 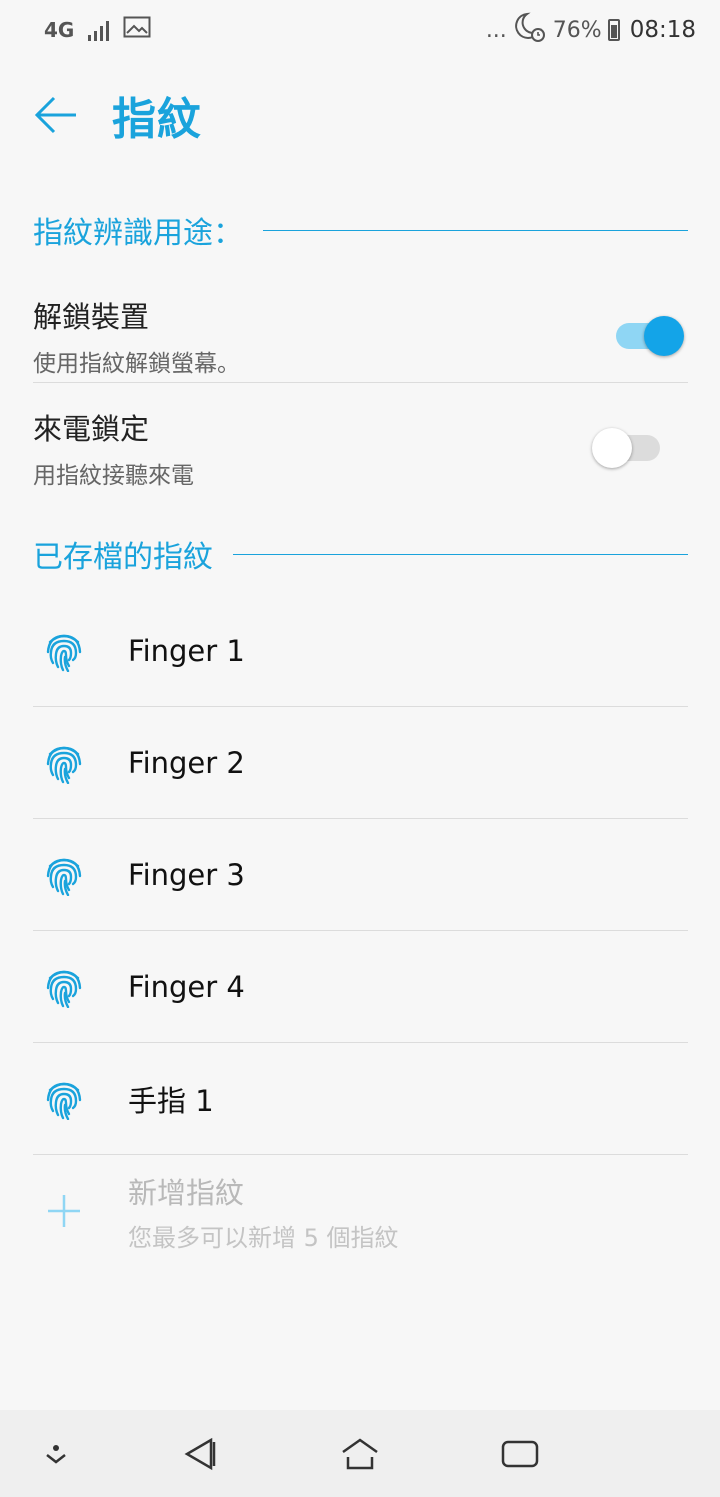 What do you see at coordinates (530, 30) in the screenshot?
I see `do-not-disturb-icon` at bounding box center [530, 30].